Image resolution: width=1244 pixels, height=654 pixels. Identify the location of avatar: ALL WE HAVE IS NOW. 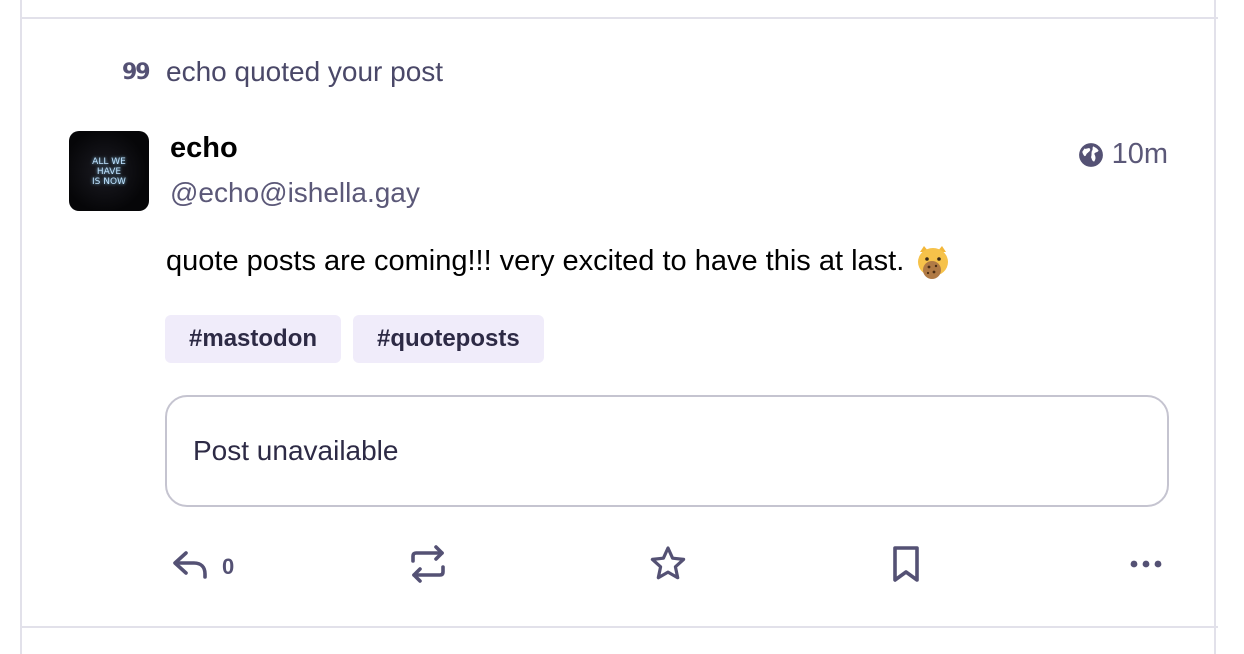
(109, 171).